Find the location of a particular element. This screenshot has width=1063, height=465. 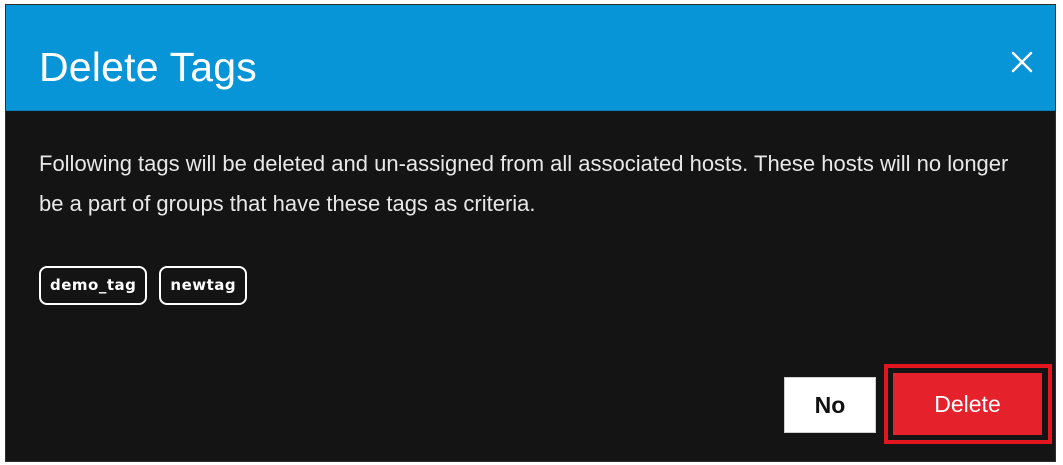

close-icon is located at coordinates (1022, 62).